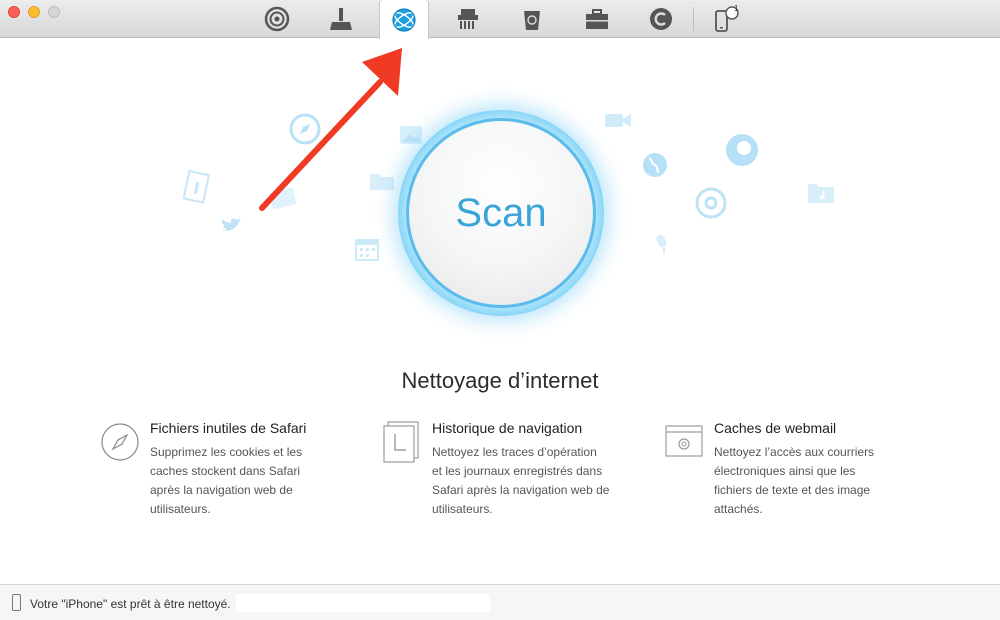 The image size is (1000, 620). What do you see at coordinates (711, 203) in the screenshot?
I see `chrome-icon` at bounding box center [711, 203].